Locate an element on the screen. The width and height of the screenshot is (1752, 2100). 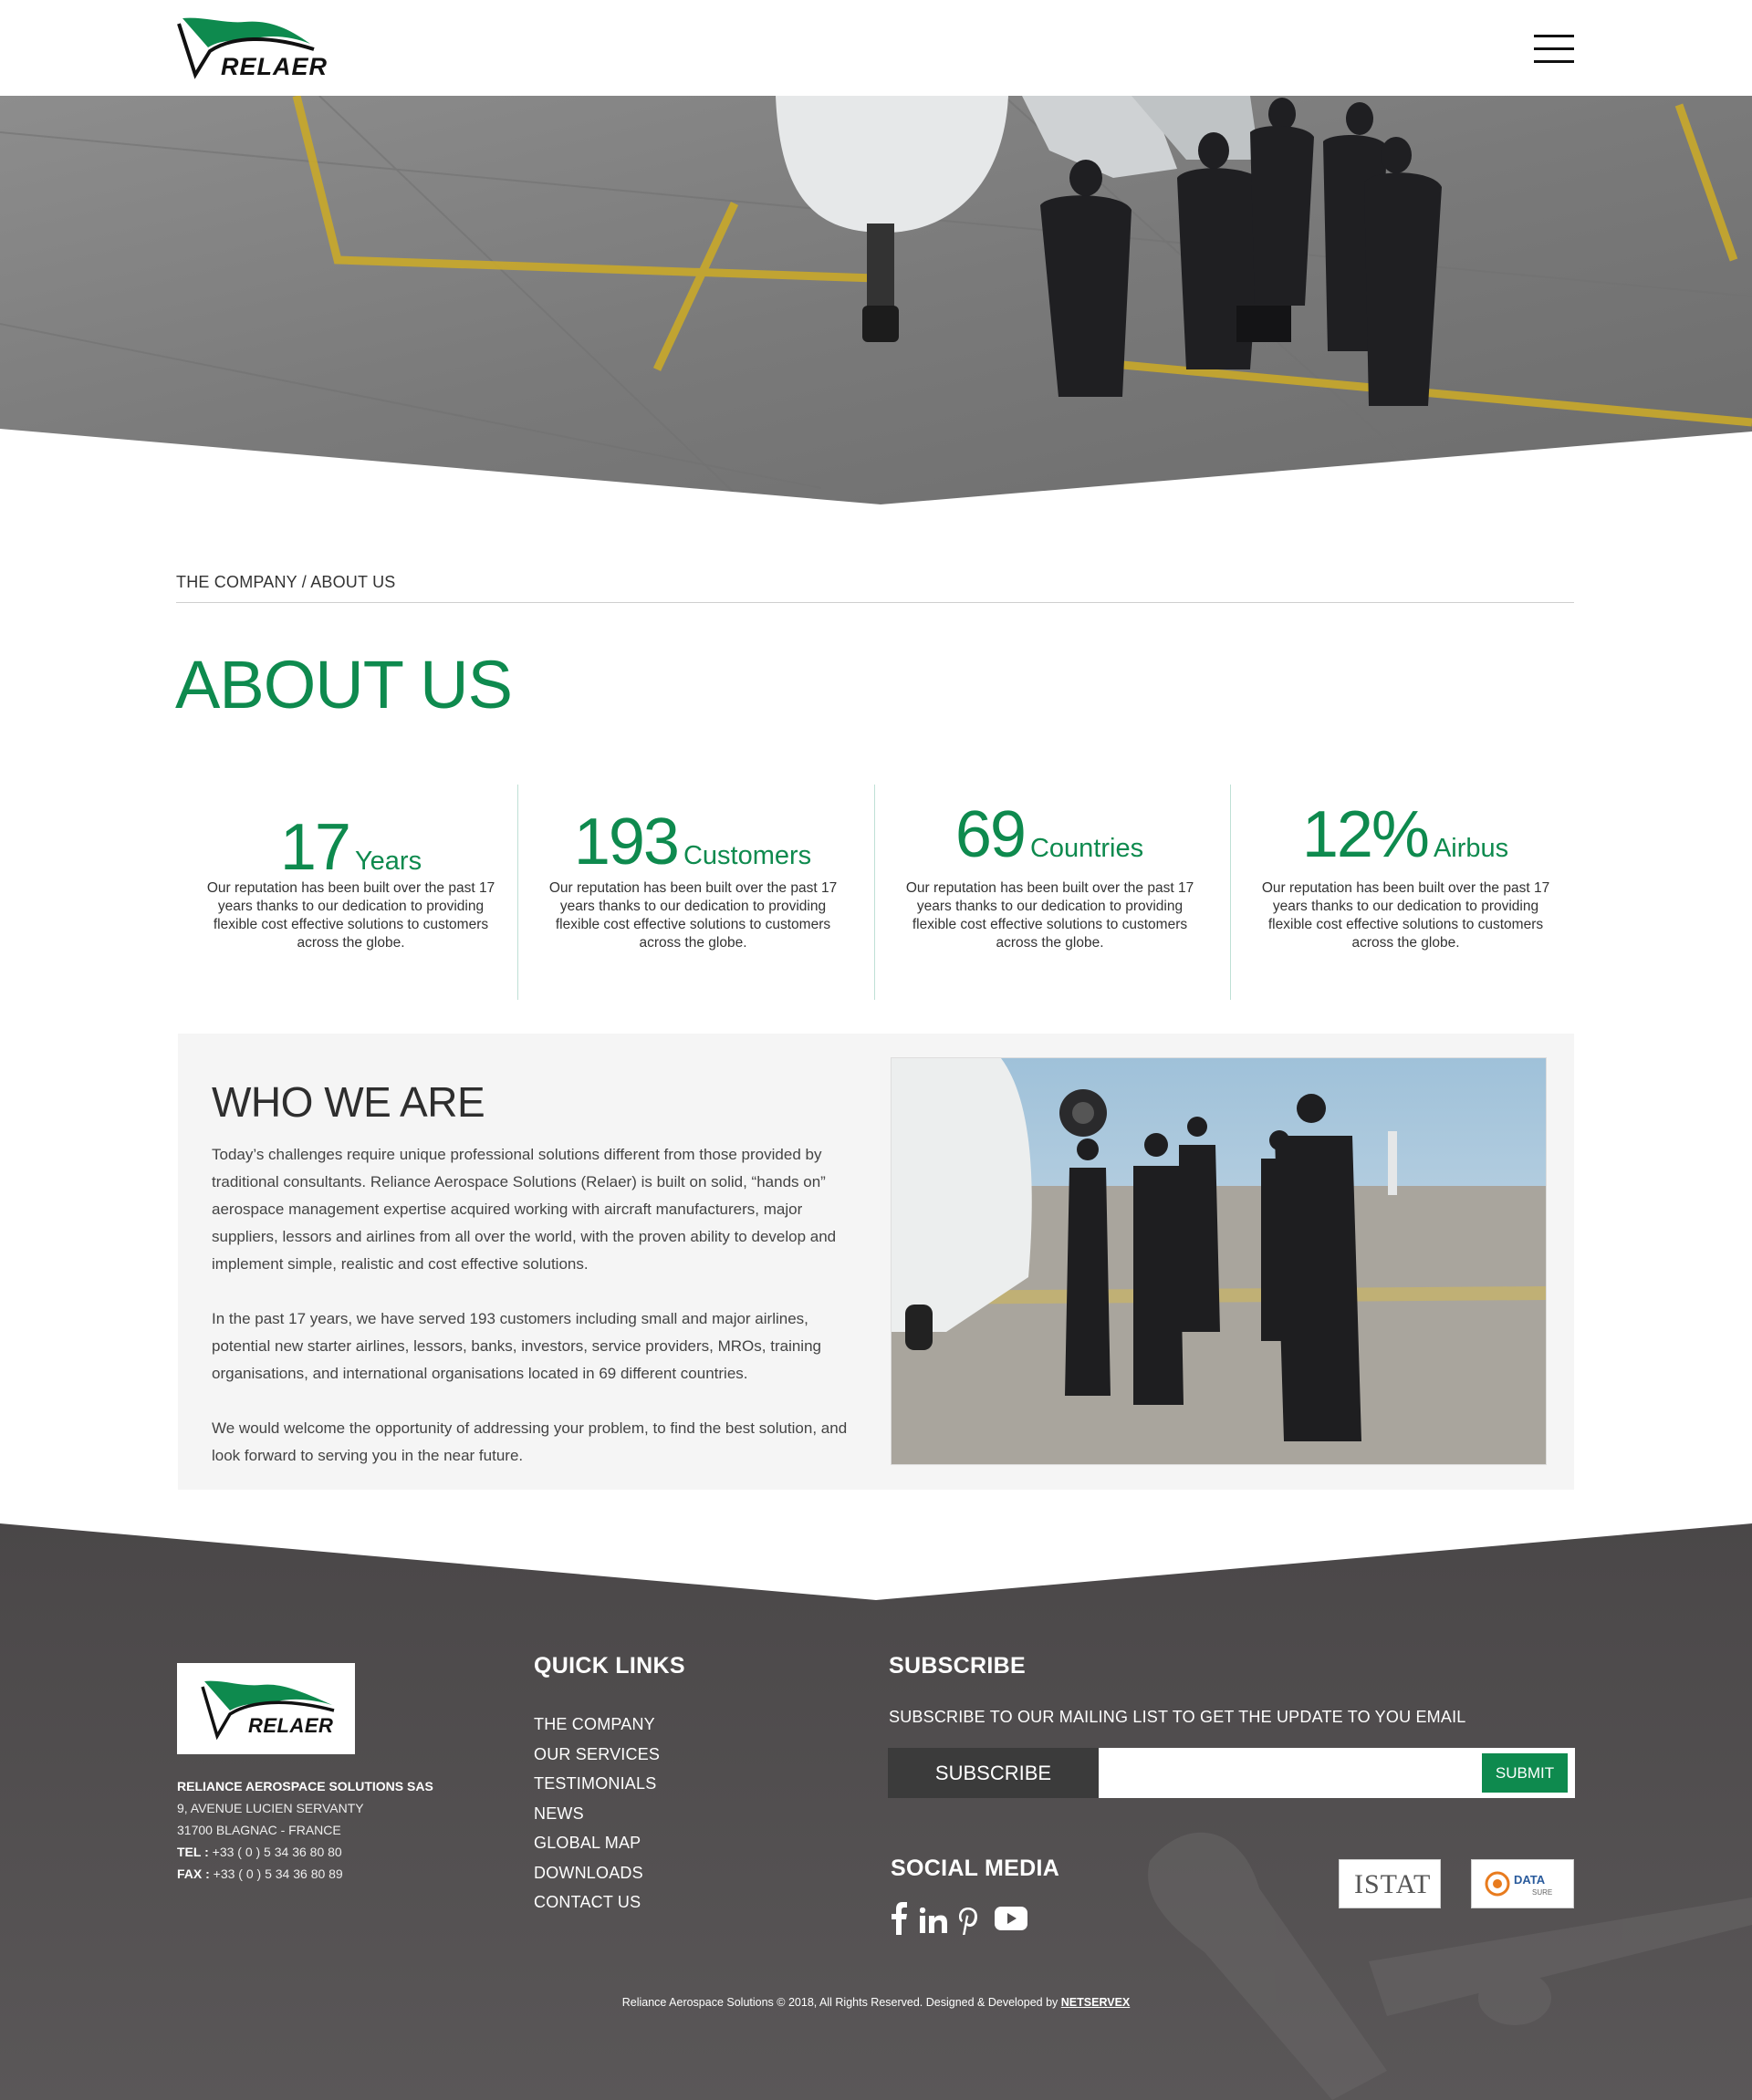
fax-value: +33 ( 0 ) 5 34 36 80 89 is located at coordinates (278, 1873).